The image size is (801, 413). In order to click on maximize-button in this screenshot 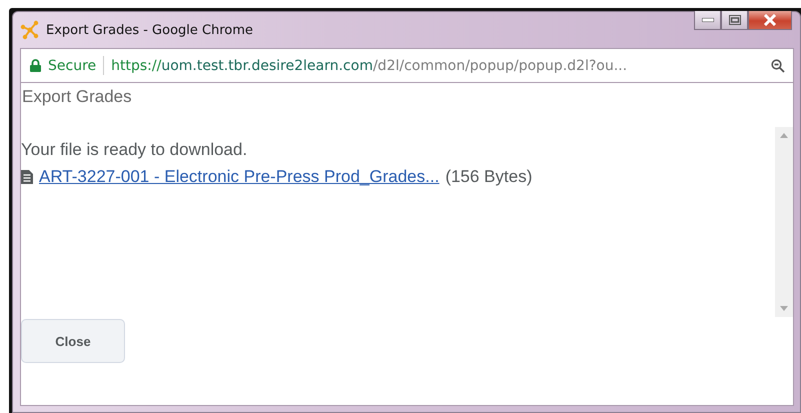, I will do `click(734, 20)`.